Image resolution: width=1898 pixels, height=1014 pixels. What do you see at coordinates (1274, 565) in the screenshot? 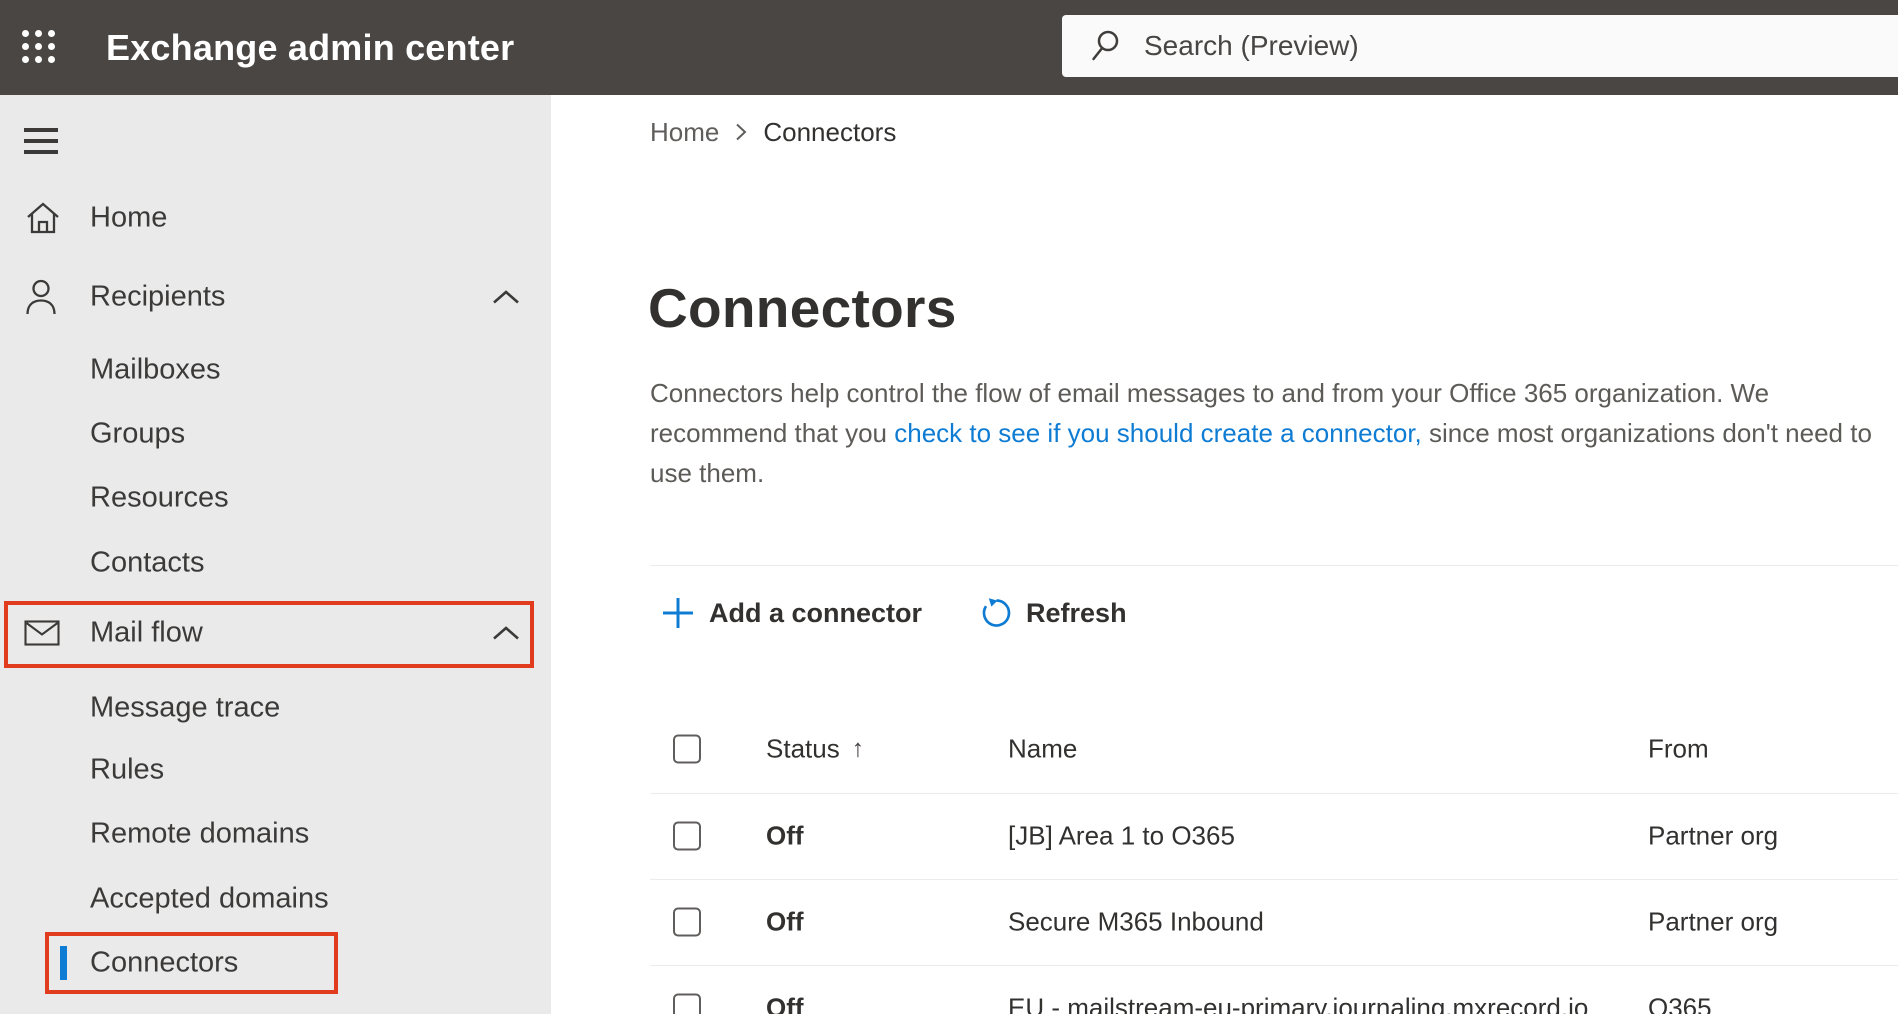
I see `toolbar-top-divider` at bounding box center [1274, 565].